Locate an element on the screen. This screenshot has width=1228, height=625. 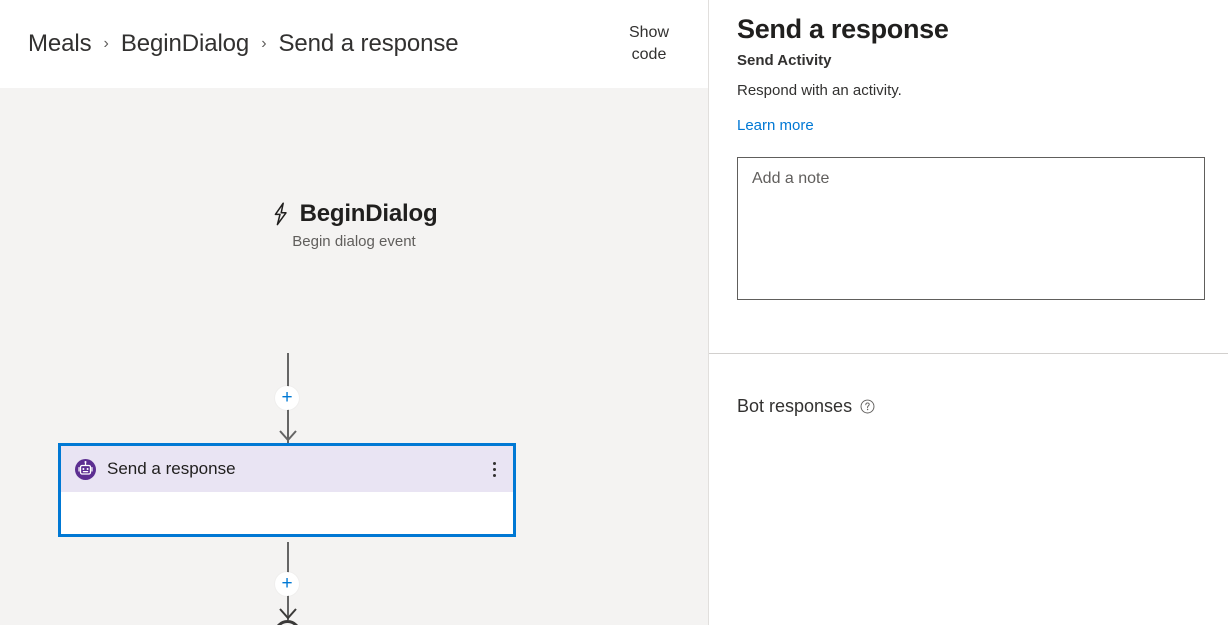
end-circle-icon is located at coordinates (287, 622).